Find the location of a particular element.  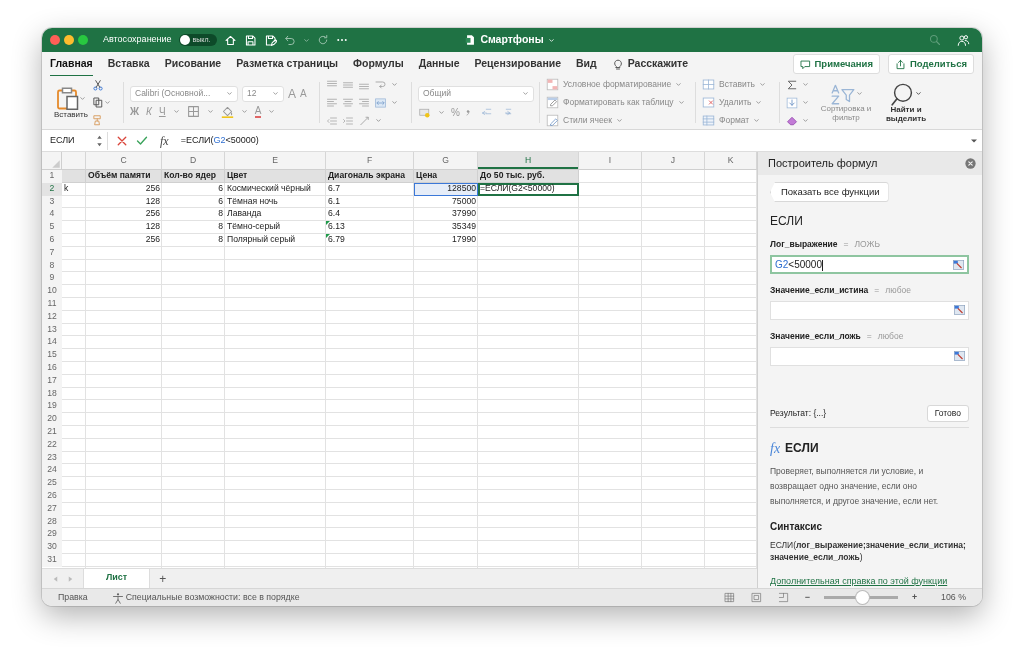

grid-cell: 6.7 is located at coordinates (370, 189).